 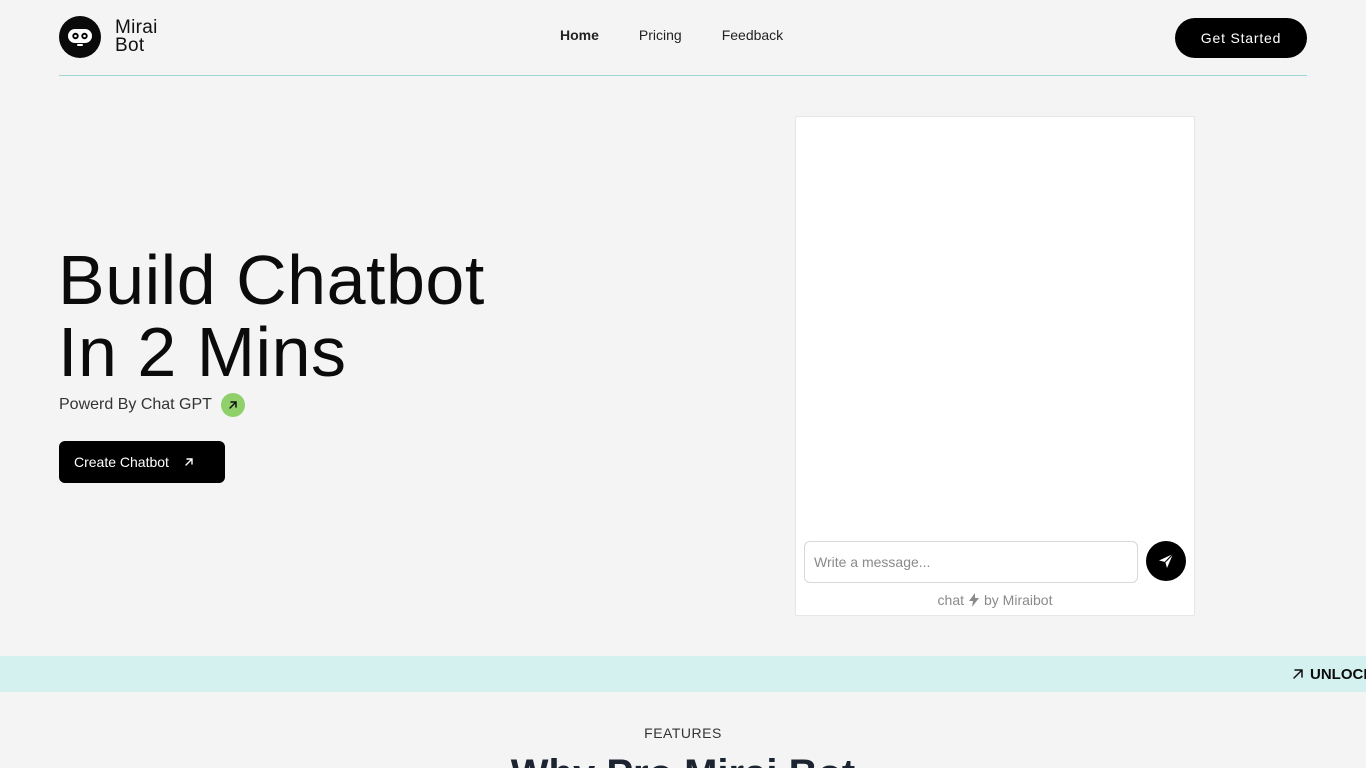 I want to click on robot-face-icon, so click(x=80, y=37).